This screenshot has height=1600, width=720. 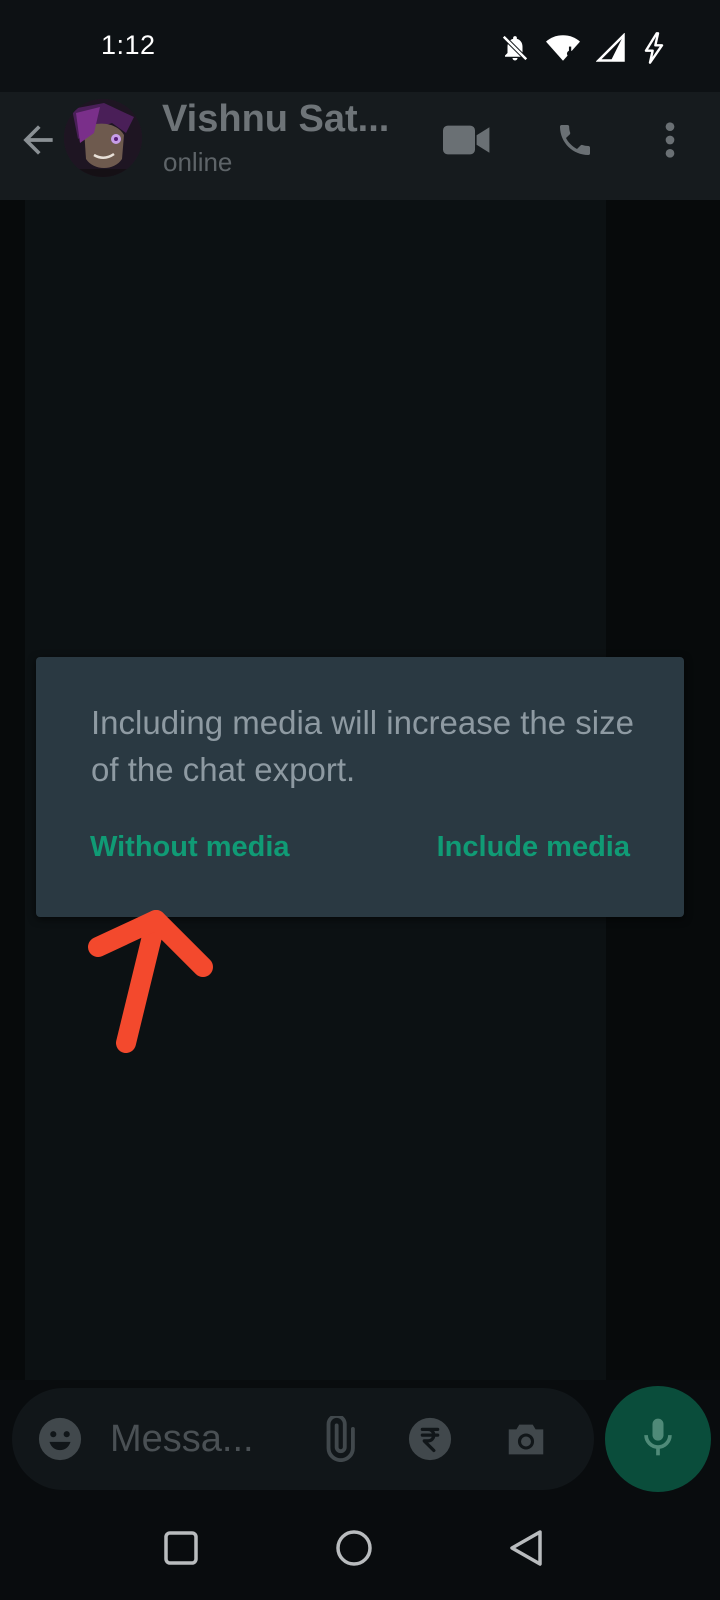 I want to click on video-call-icon, so click(x=467, y=140).